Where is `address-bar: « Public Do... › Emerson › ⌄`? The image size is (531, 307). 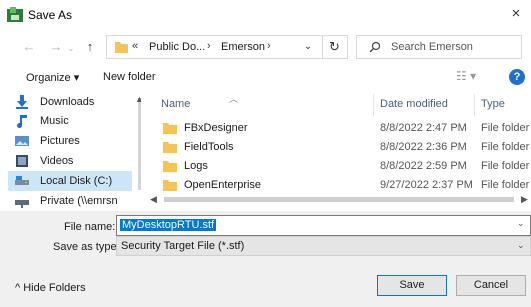
address-bar: « Public Do... › Emerson › ⌄ is located at coordinates (214, 47).